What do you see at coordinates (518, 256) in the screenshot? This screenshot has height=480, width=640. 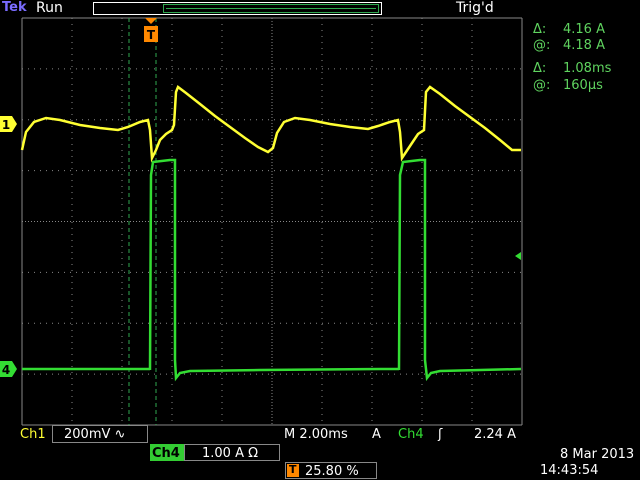 I see `trigger-level-marker` at bounding box center [518, 256].